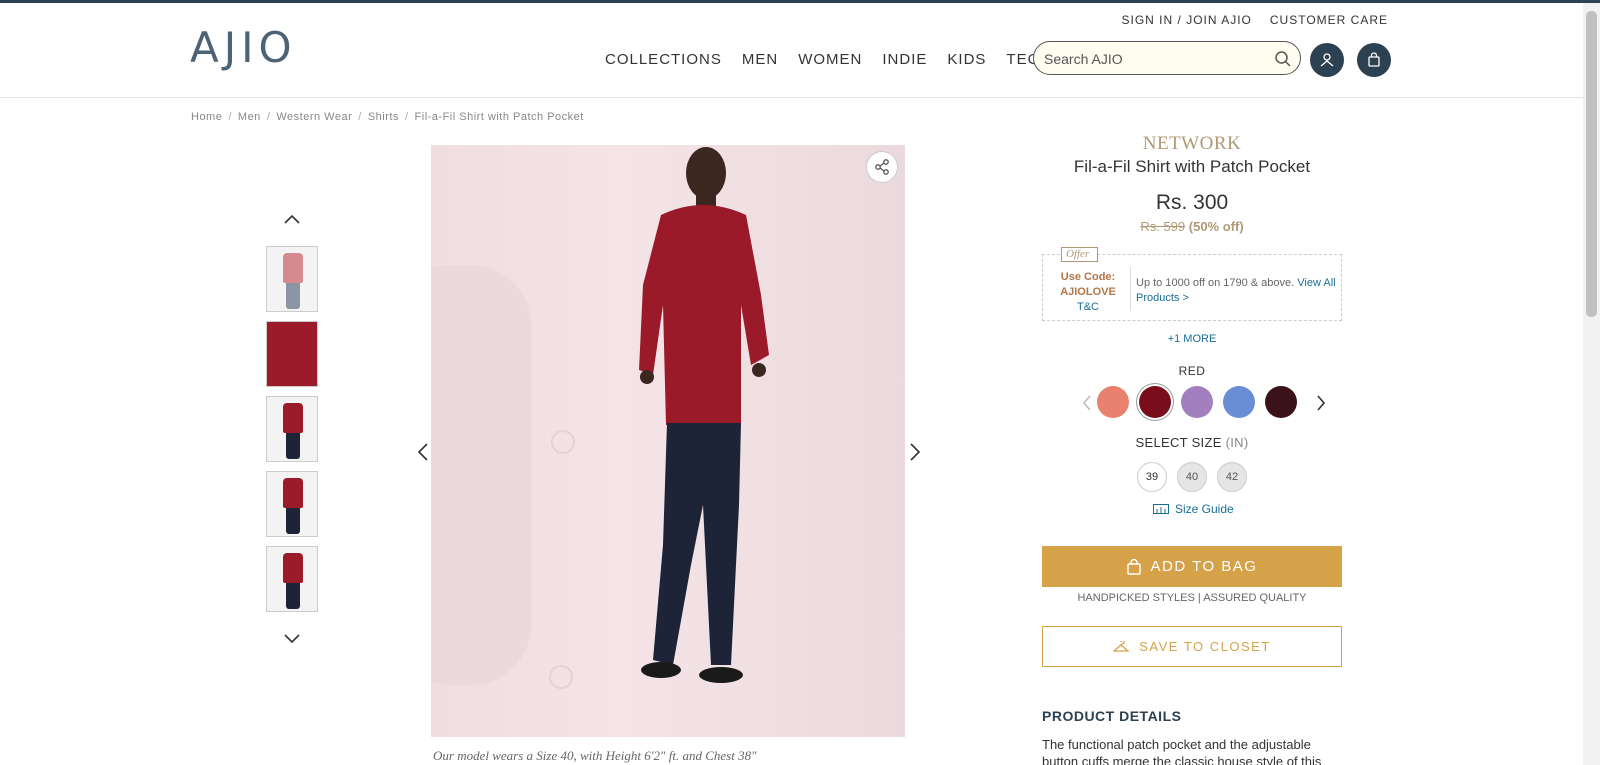 The height and width of the screenshot is (765, 1600). I want to click on search-input, so click(1154, 59).